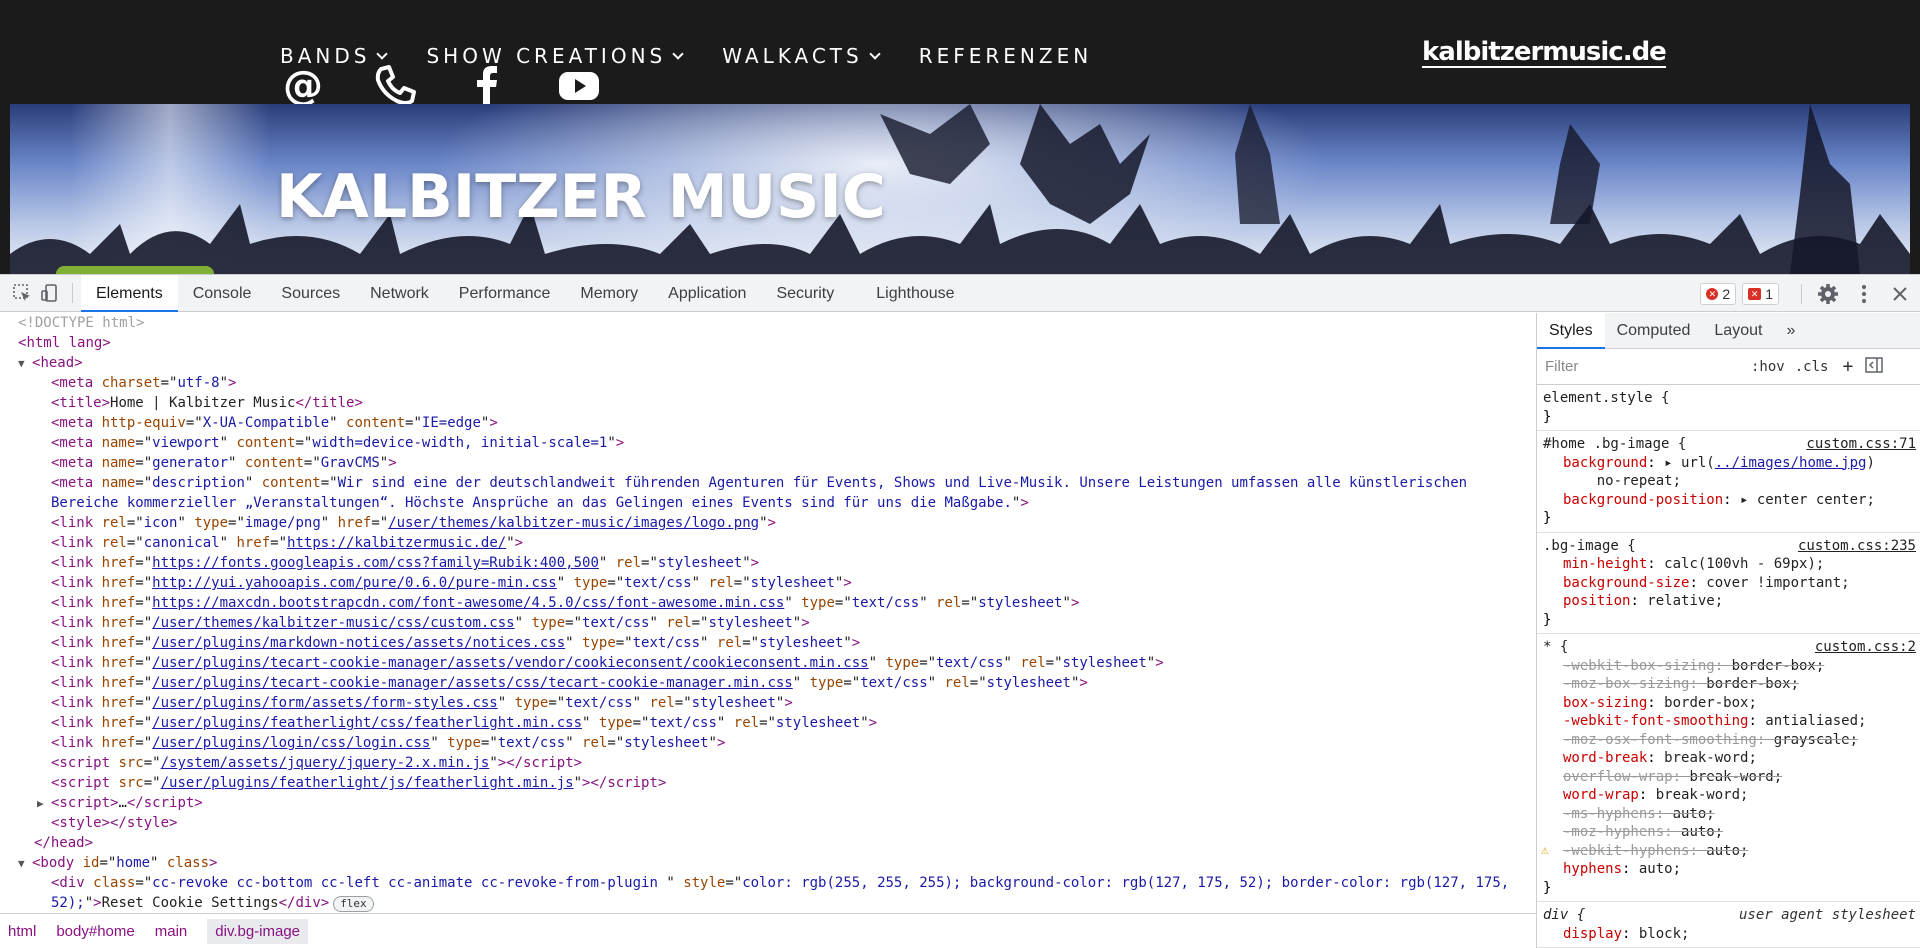  Describe the element at coordinates (1900, 294) in the screenshot. I see `close-devtools-icon` at that location.